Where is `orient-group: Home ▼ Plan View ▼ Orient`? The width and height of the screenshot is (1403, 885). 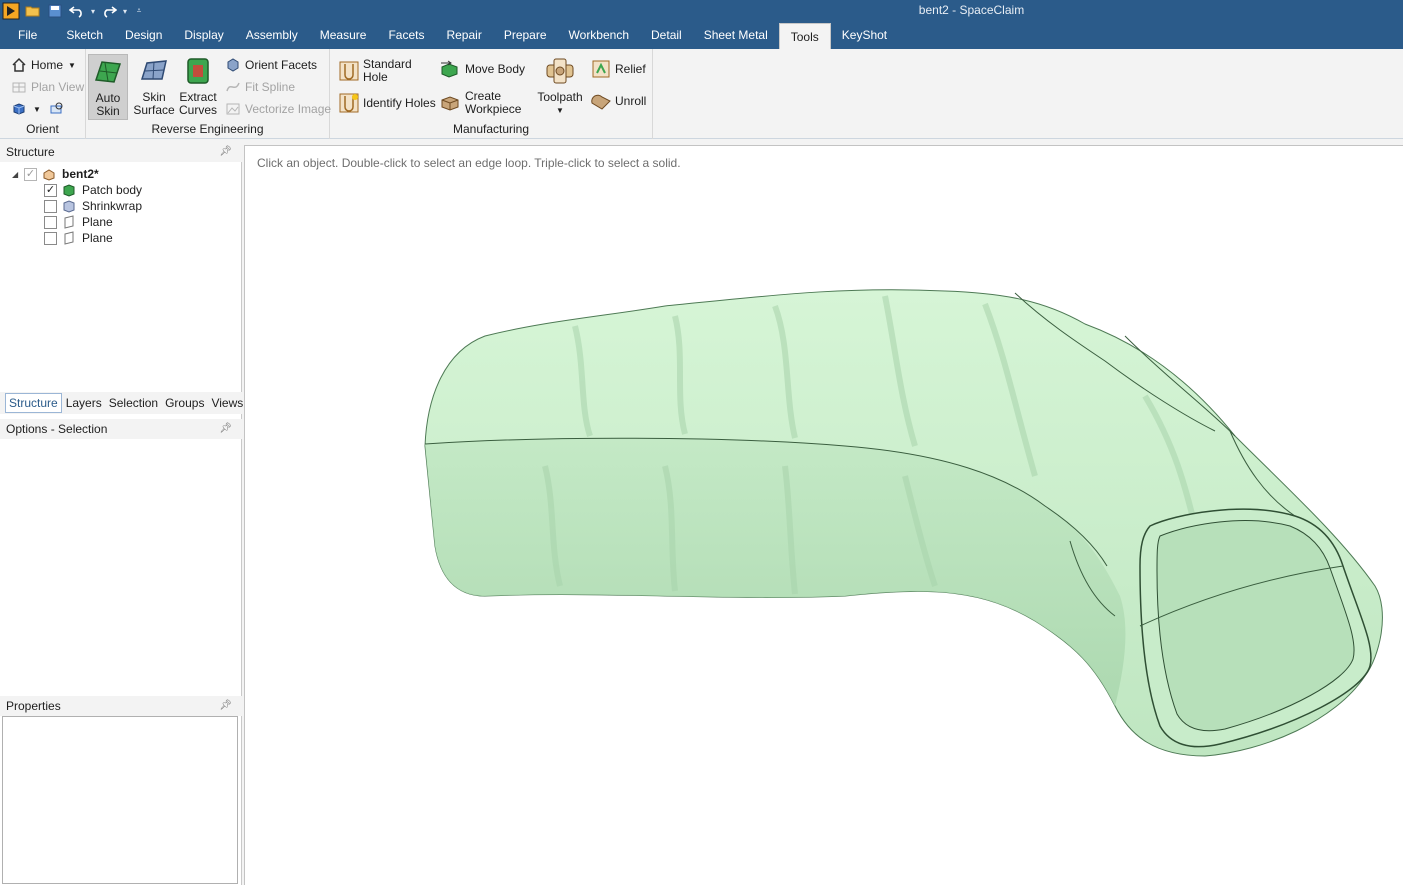 orient-group: Home ▼ Plan View ▼ Orient is located at coordinates (43, 94).